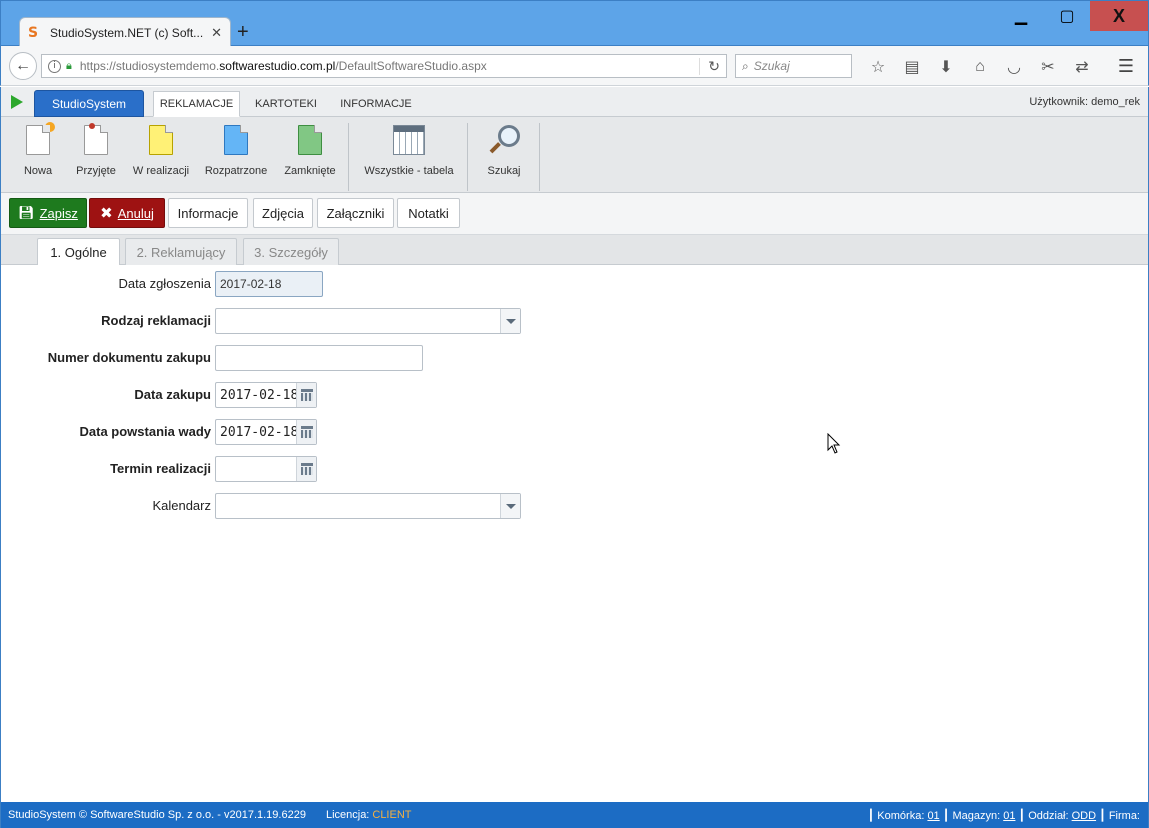 The image size is (1149, 828). Describe the element at coordinates (1119, 16) in the screenshot. I see `close-window-button: X` at that location.